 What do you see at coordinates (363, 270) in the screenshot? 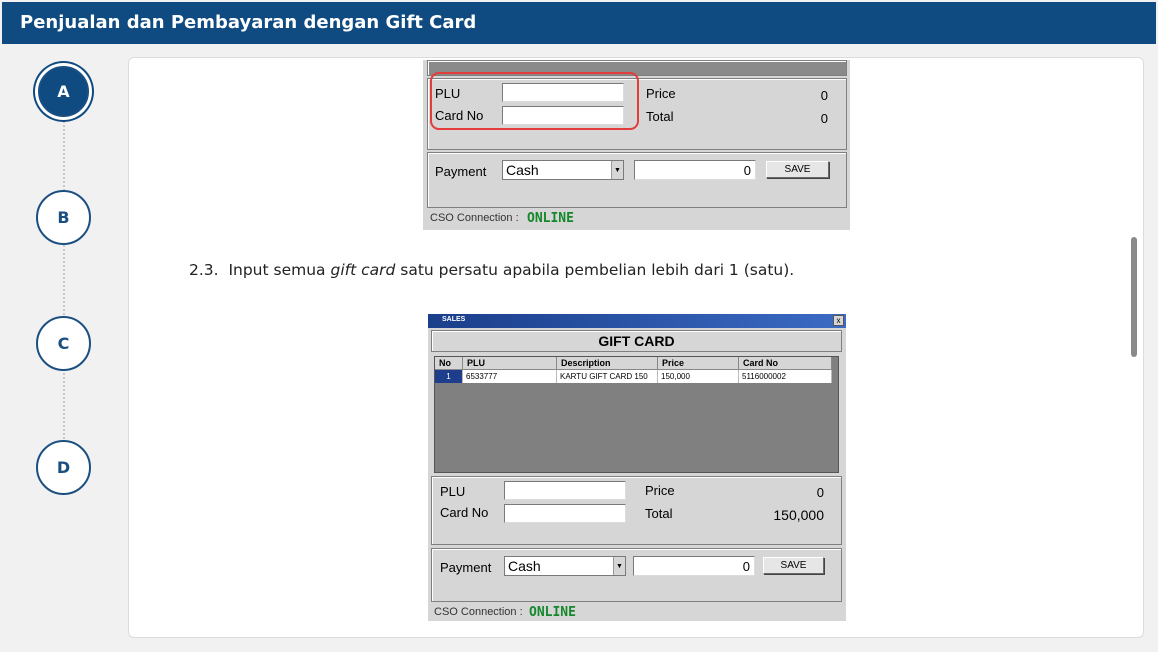
I see `instruction-emphasis: gift card` at bounding box center [363, 270].